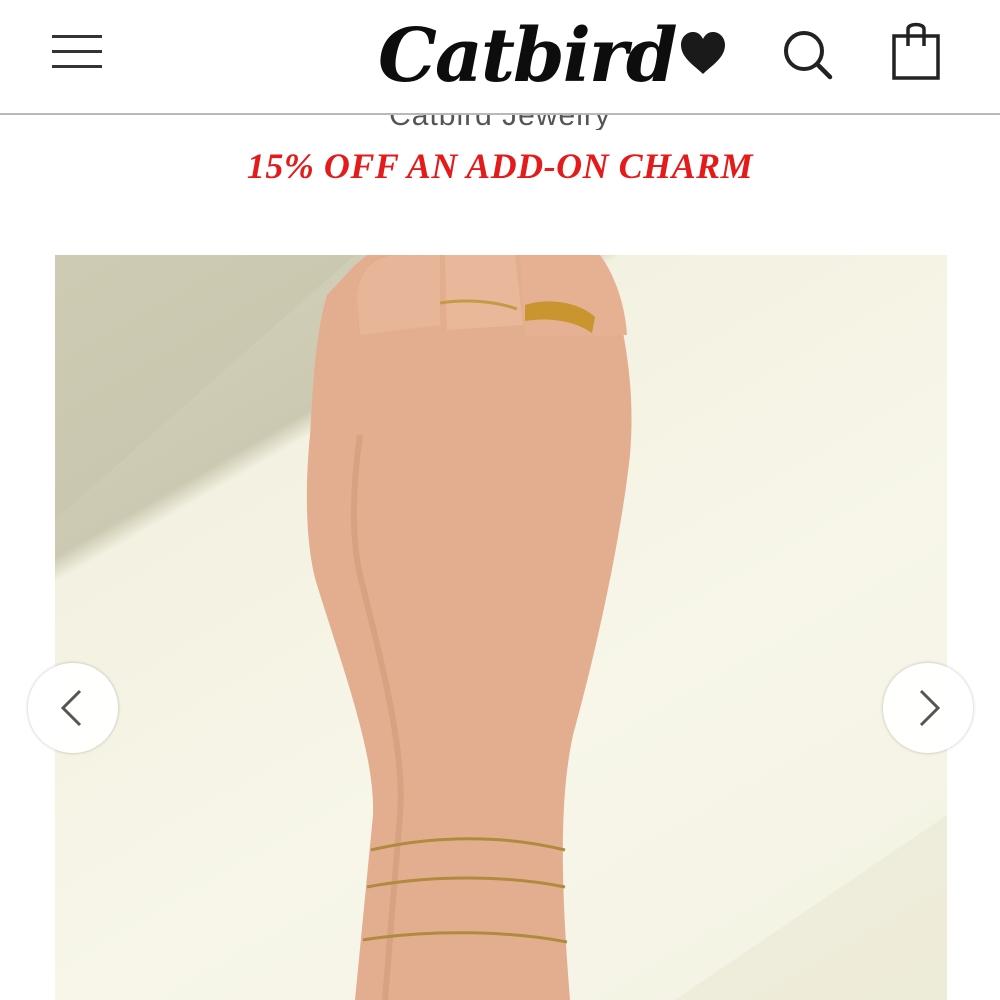  Describe the element at coordinates (917, 51) in the screenshot. I see `shopping-bag-icon` at that location.